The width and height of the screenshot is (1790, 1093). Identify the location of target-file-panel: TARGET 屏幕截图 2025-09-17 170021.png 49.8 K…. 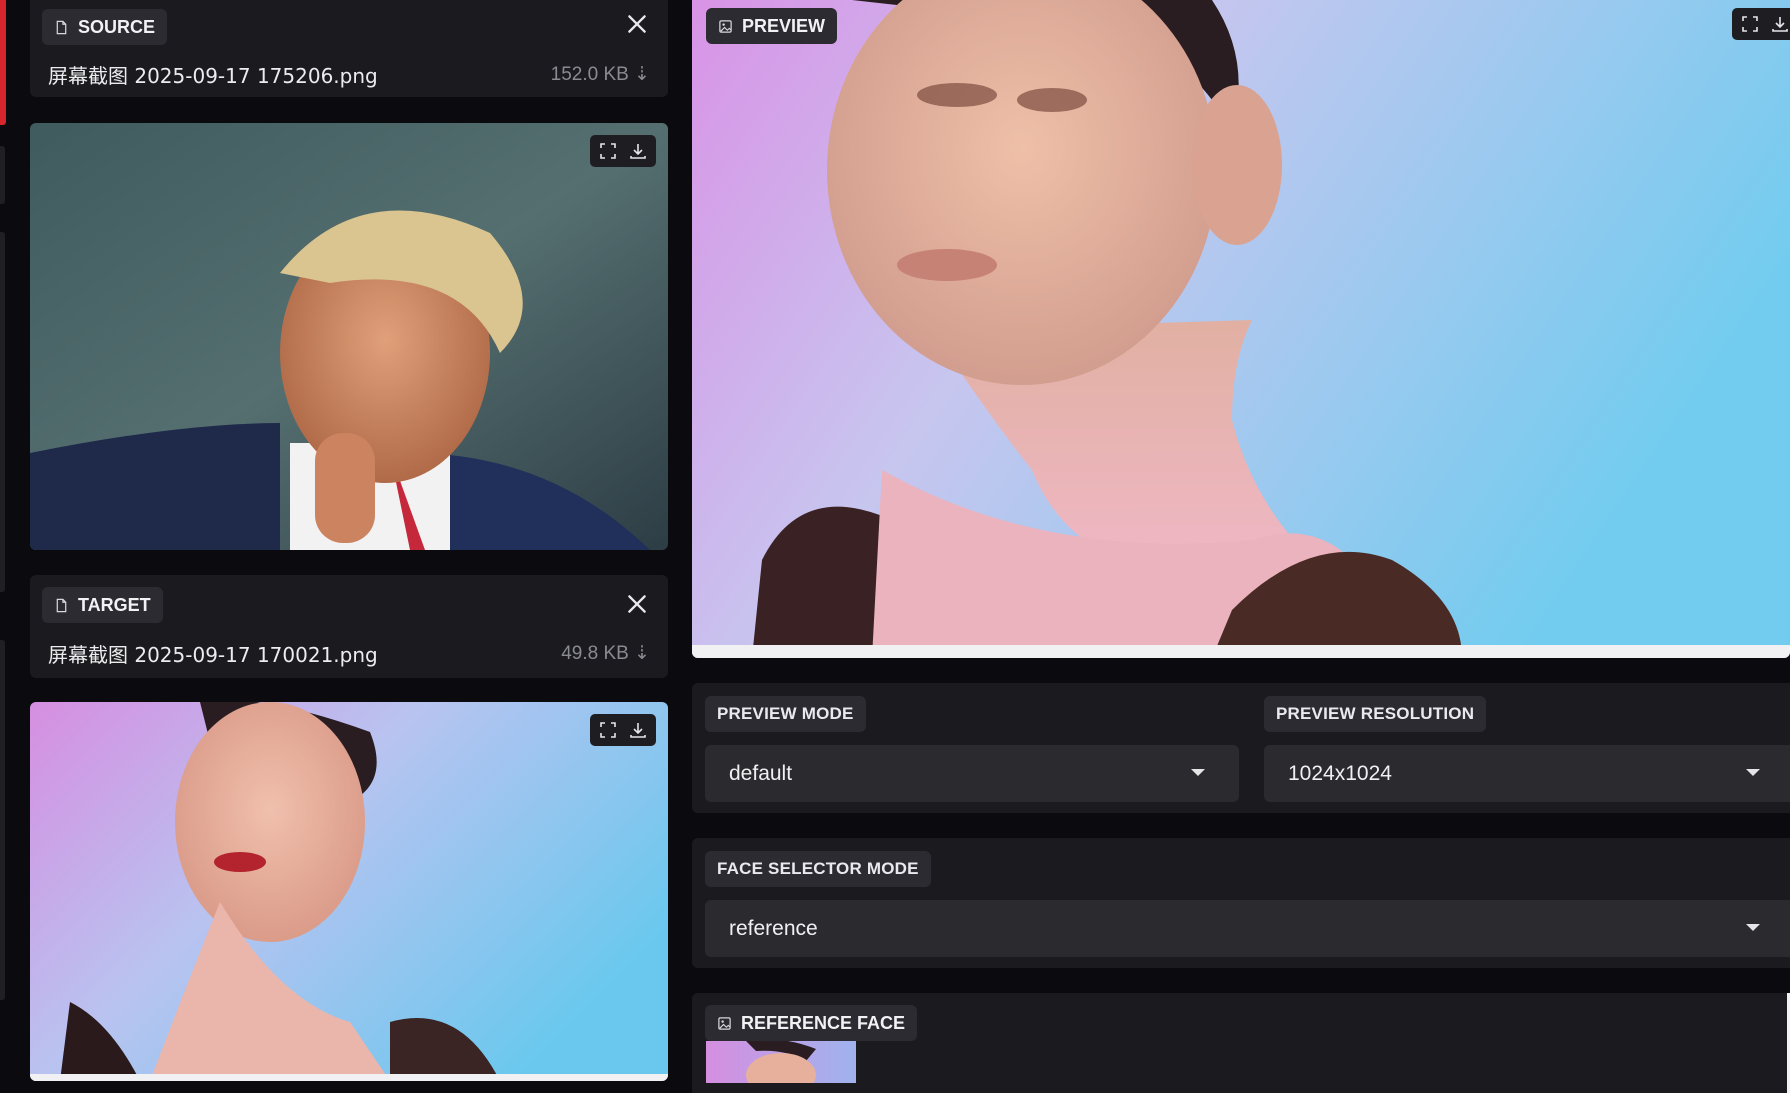
(349, 626).